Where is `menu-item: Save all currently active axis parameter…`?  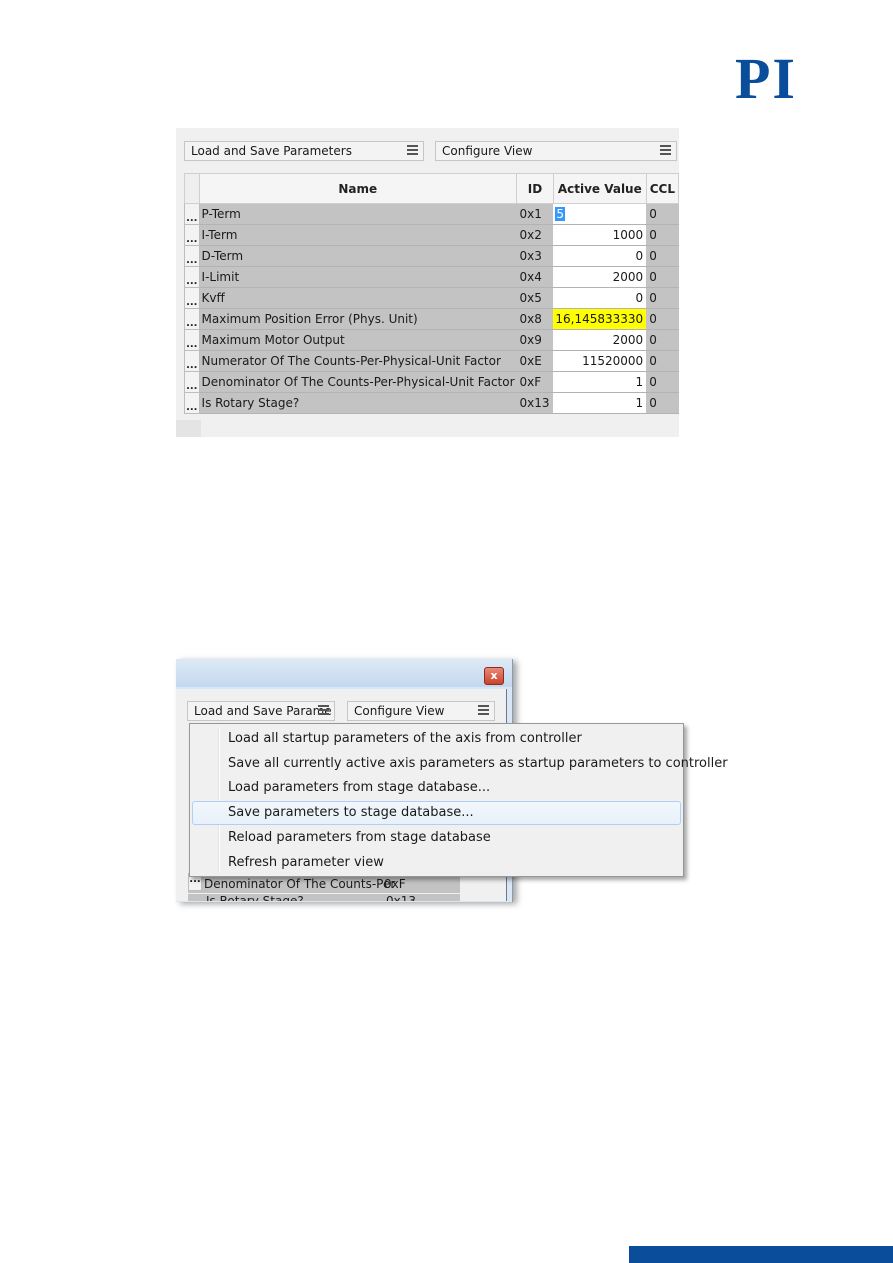 menu-item: Save all currently active axis parameter… is located at coordinates (460, 764).